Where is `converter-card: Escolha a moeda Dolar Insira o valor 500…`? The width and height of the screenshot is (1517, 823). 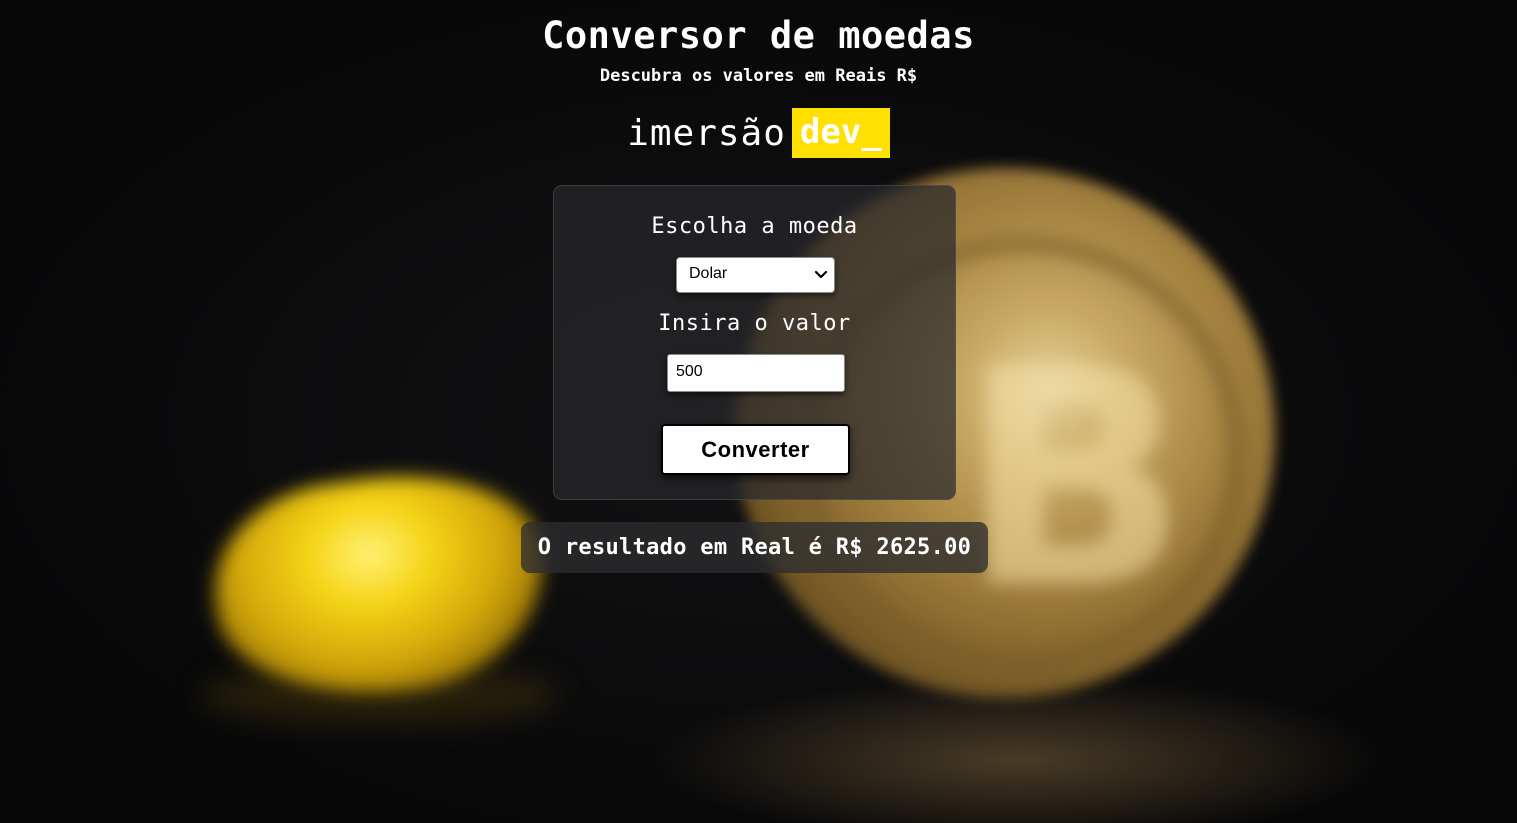
converter-card: Escolha a moeda Dolar Insira o valor 500… is located at coordinates (754, 342).